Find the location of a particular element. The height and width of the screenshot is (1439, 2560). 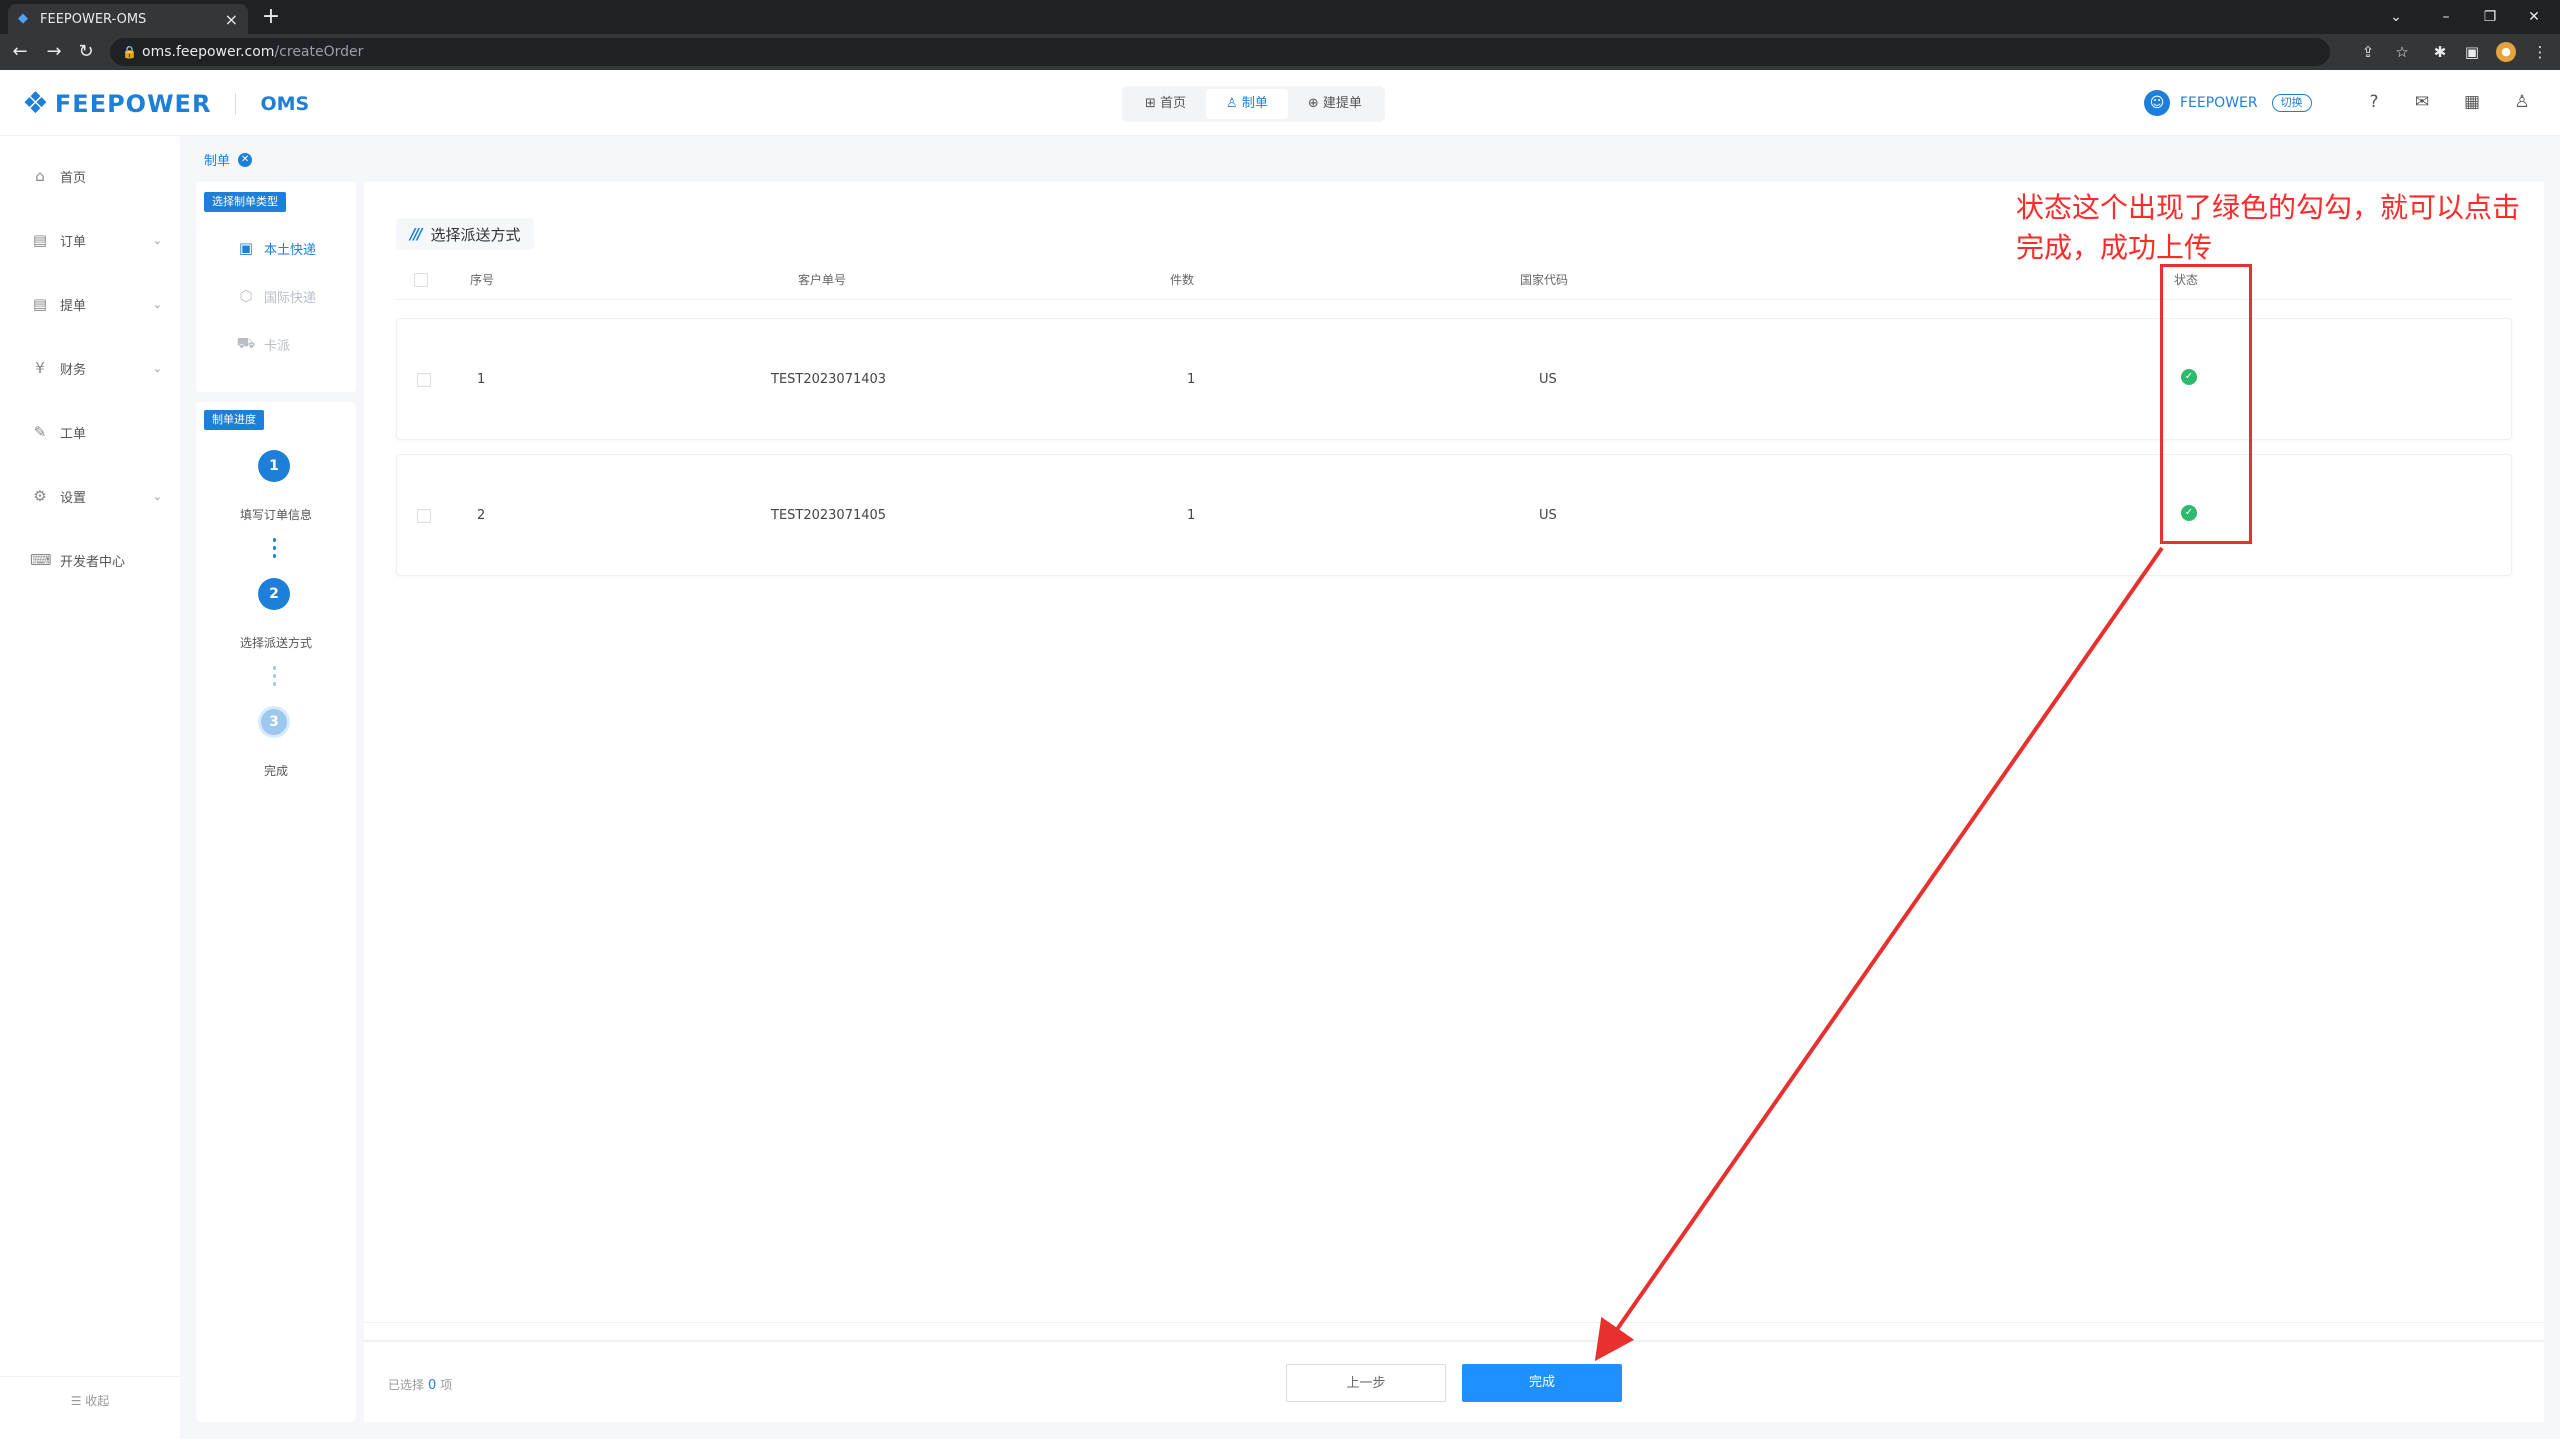

breadcrumb-label: 制单 is located at coordinates (217, 161).